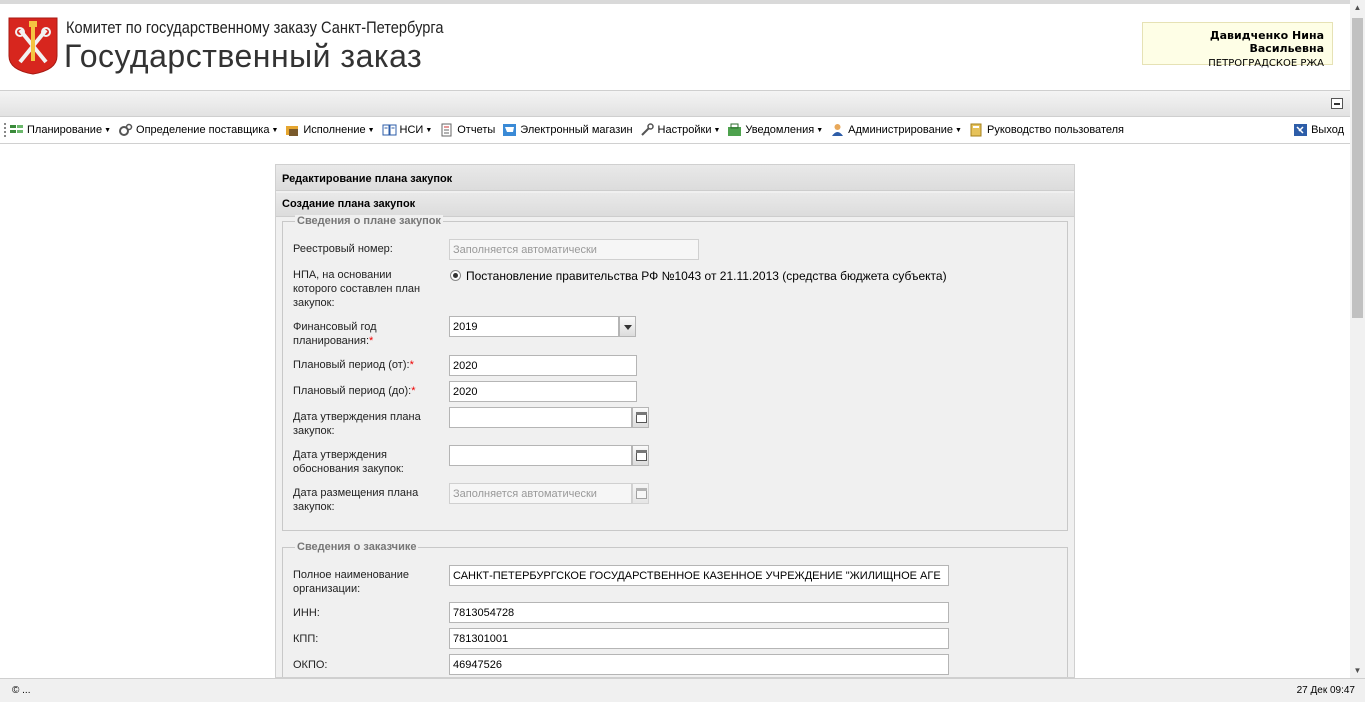  I want to click on npa-radio, so click(455, 275).